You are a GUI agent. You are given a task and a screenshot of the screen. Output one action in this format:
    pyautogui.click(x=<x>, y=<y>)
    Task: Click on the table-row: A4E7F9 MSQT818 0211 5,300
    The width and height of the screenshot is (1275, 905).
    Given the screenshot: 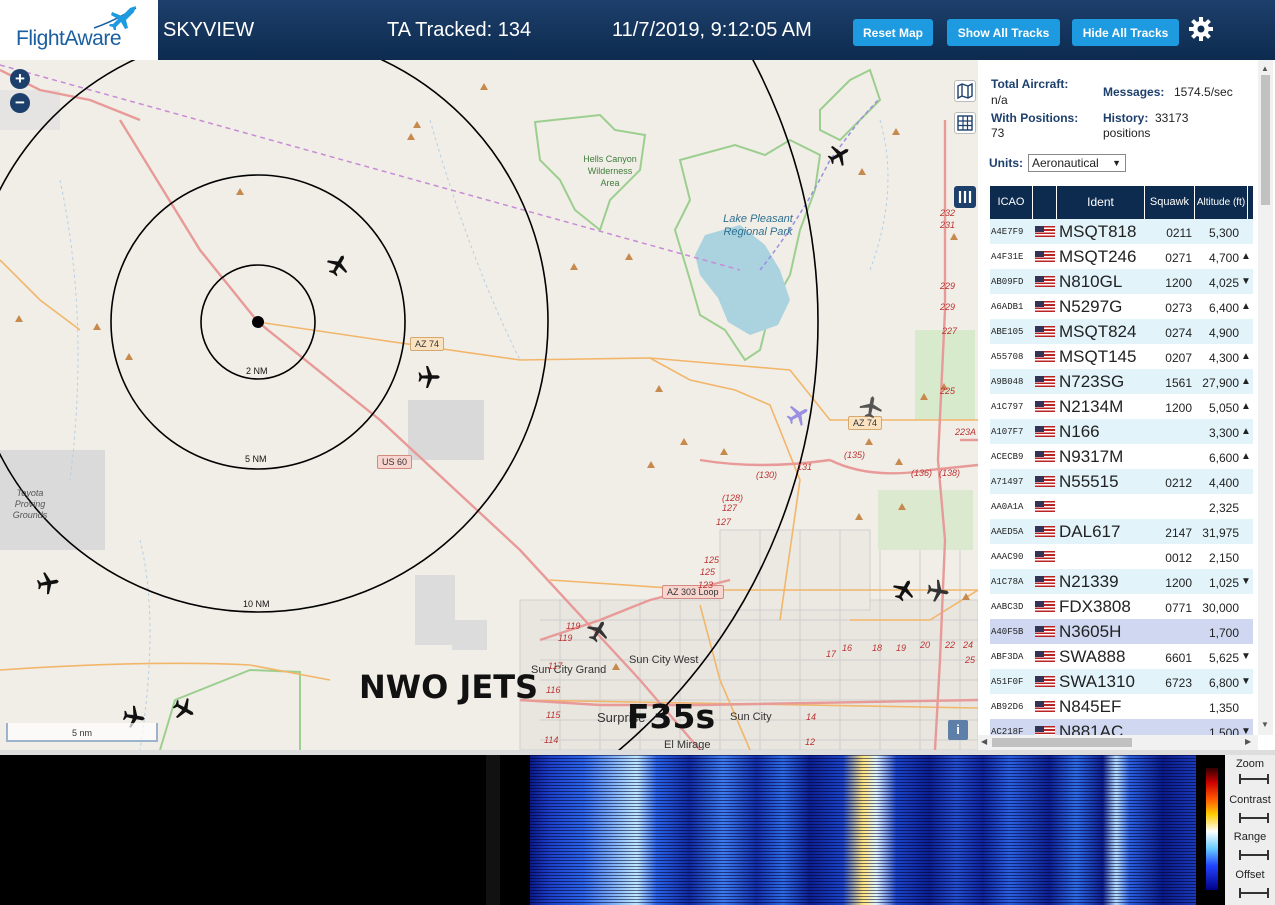 What is the action you would take?
    pyautogui.click(x=1121, y=231)
    